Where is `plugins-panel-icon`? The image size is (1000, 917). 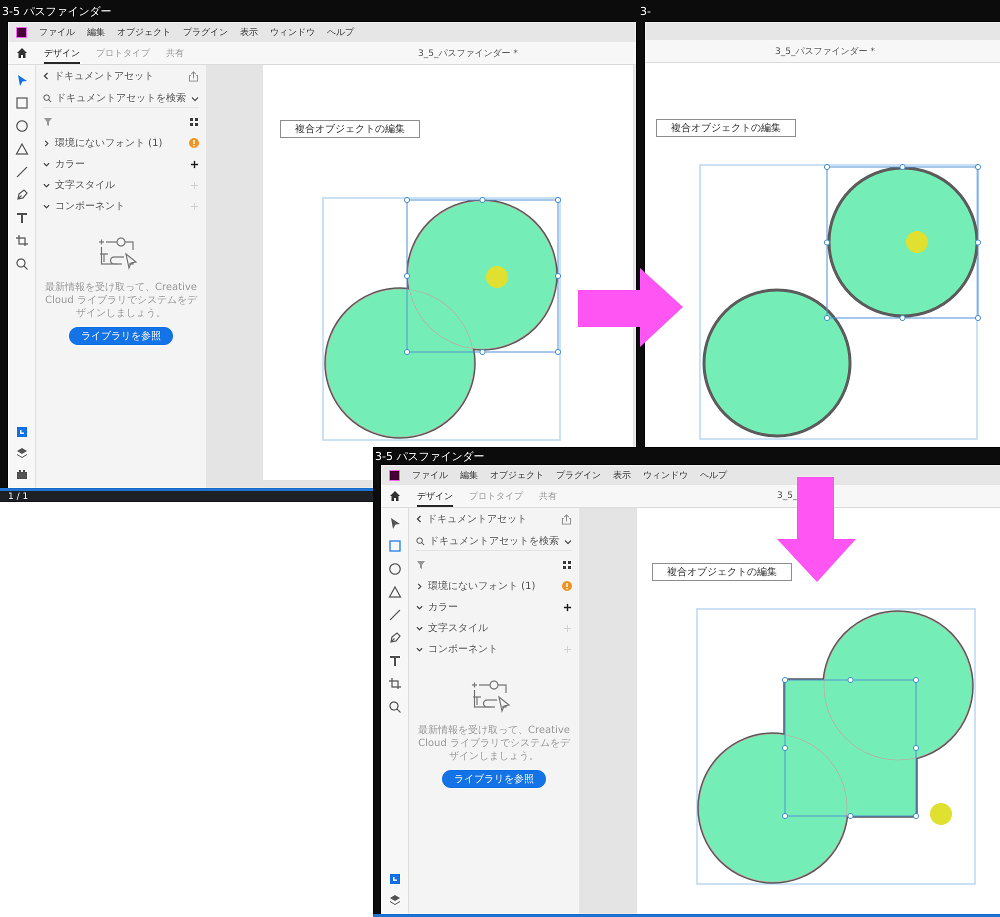 plugins-panel-icon is located at coordinates (22, 474).